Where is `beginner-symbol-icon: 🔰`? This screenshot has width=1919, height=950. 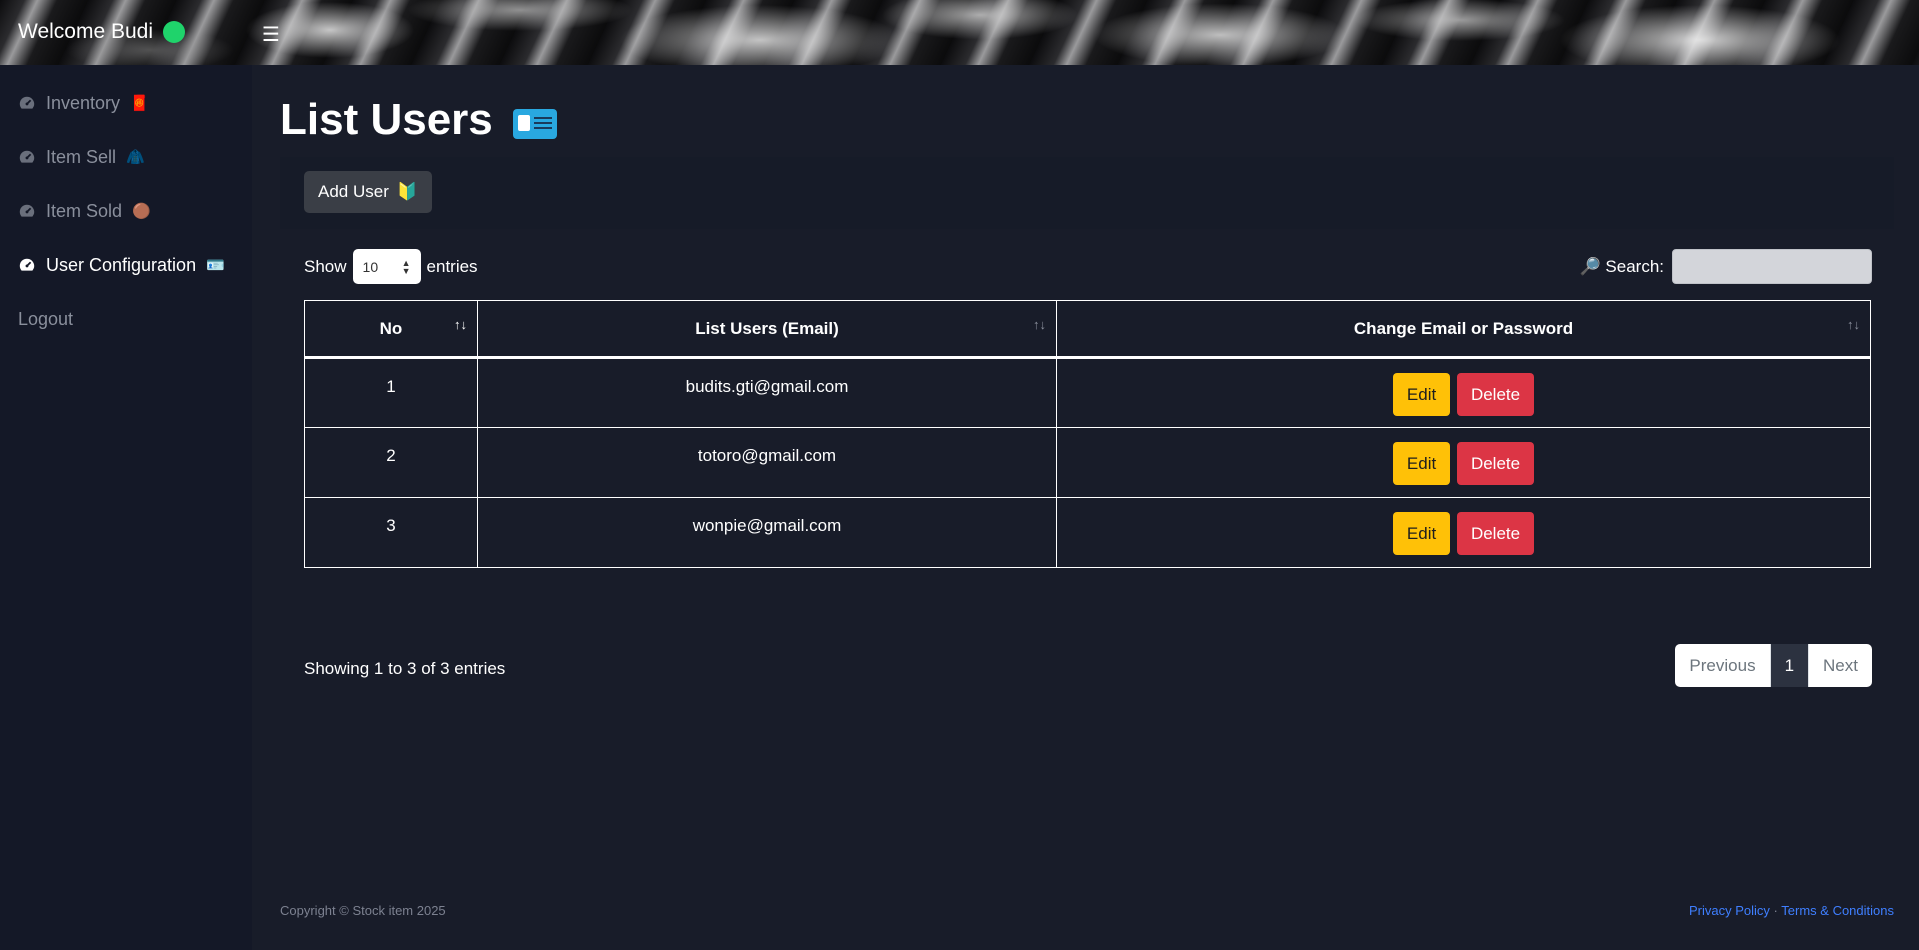 beginner-symbol-icon: 🔰 is located at coordinates (407, 191).